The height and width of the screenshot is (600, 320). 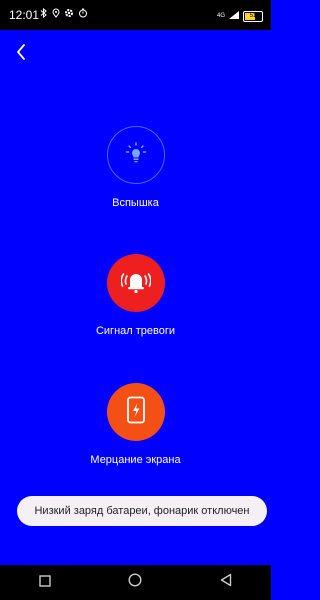 What do you see at coordinates (44, 14) in the screenshot?
I see `bluetooth-icon` at bounding box center [44, 14].